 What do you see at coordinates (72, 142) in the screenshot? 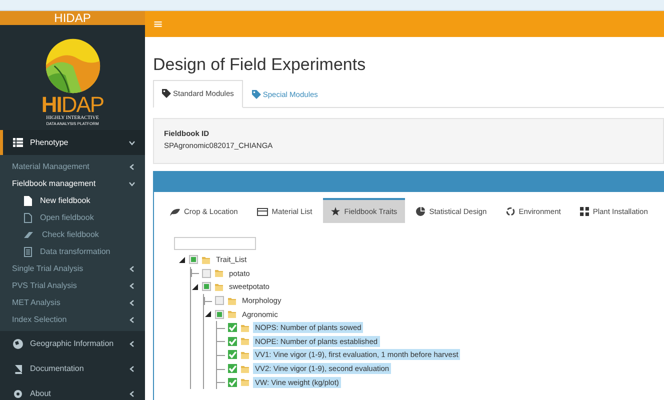
I see `sidebar-item: Phenotype` at bounding box center [72, 142].